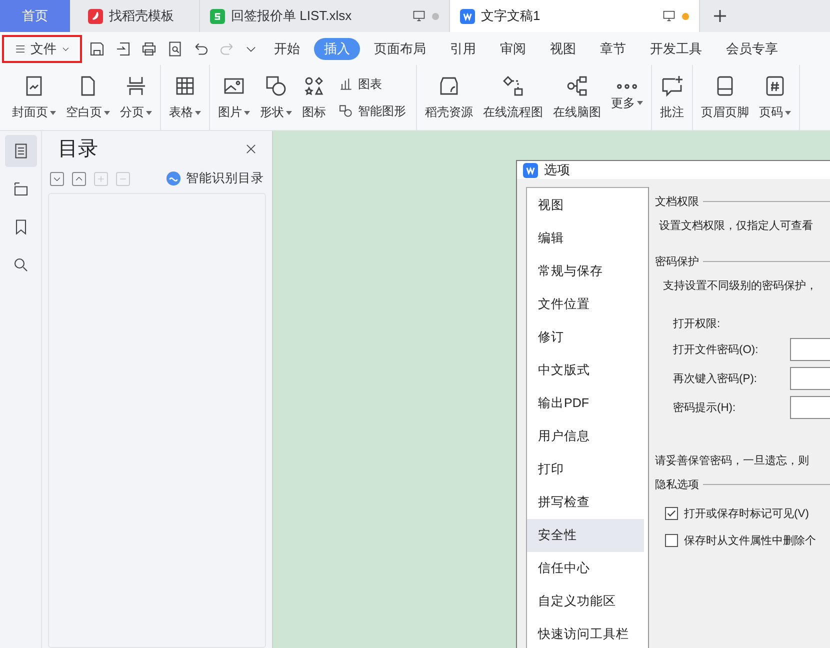  Describe the element at coordinates (185, 97) in the screenshot. I see `ribbon-button: 表格` at that location.